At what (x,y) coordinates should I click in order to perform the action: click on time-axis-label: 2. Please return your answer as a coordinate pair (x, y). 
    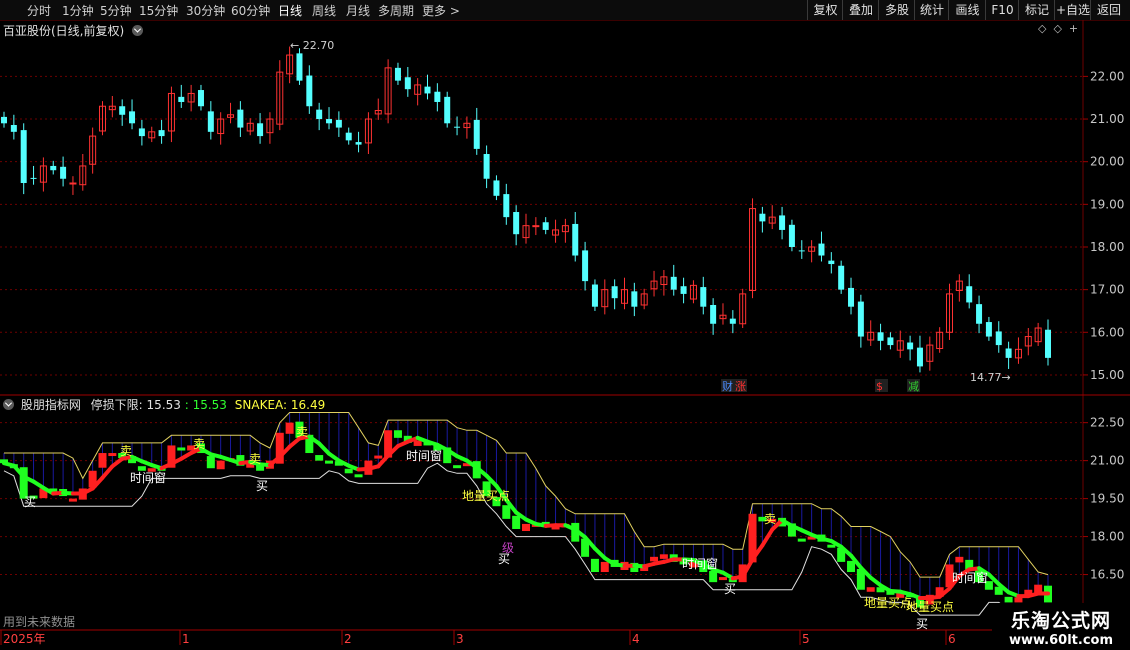
    Looking at the image, I should click on (348, 639).